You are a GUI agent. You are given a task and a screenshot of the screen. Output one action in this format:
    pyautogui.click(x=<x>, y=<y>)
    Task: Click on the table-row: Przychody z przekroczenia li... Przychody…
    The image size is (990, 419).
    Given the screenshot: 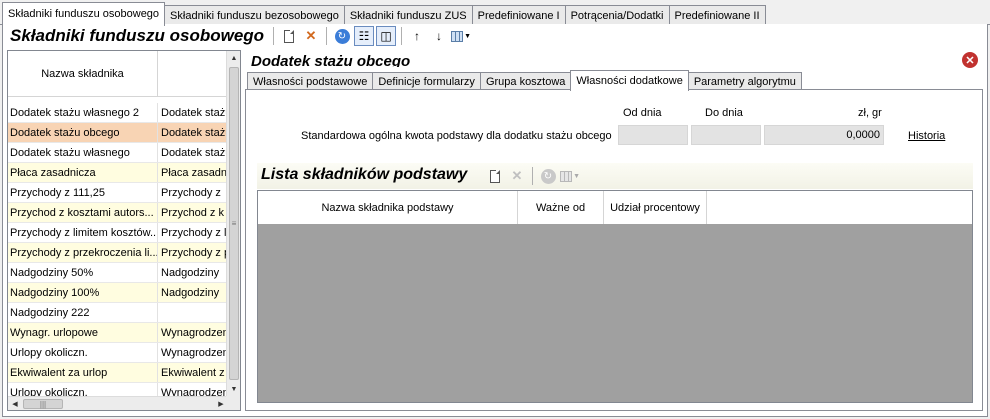 What is the action you would take?
    pyautogui.click(x=118, y=253)
    